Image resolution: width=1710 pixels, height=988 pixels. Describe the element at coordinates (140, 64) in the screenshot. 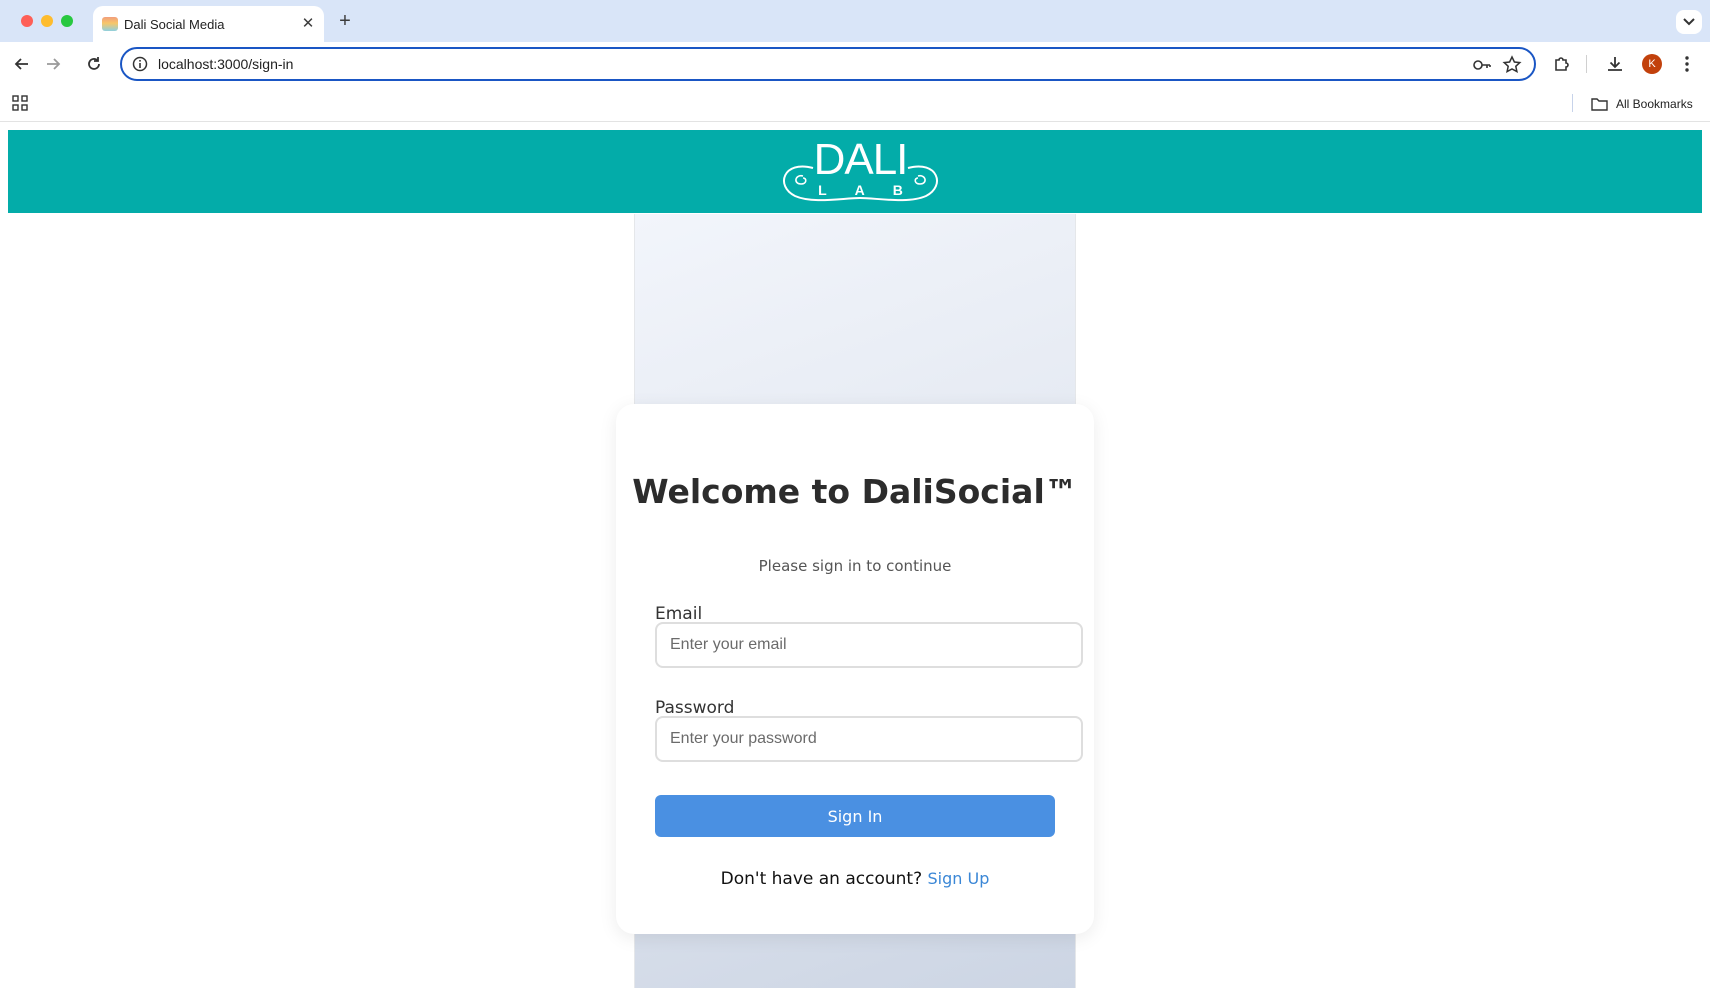

I see `info-icon` at that location.